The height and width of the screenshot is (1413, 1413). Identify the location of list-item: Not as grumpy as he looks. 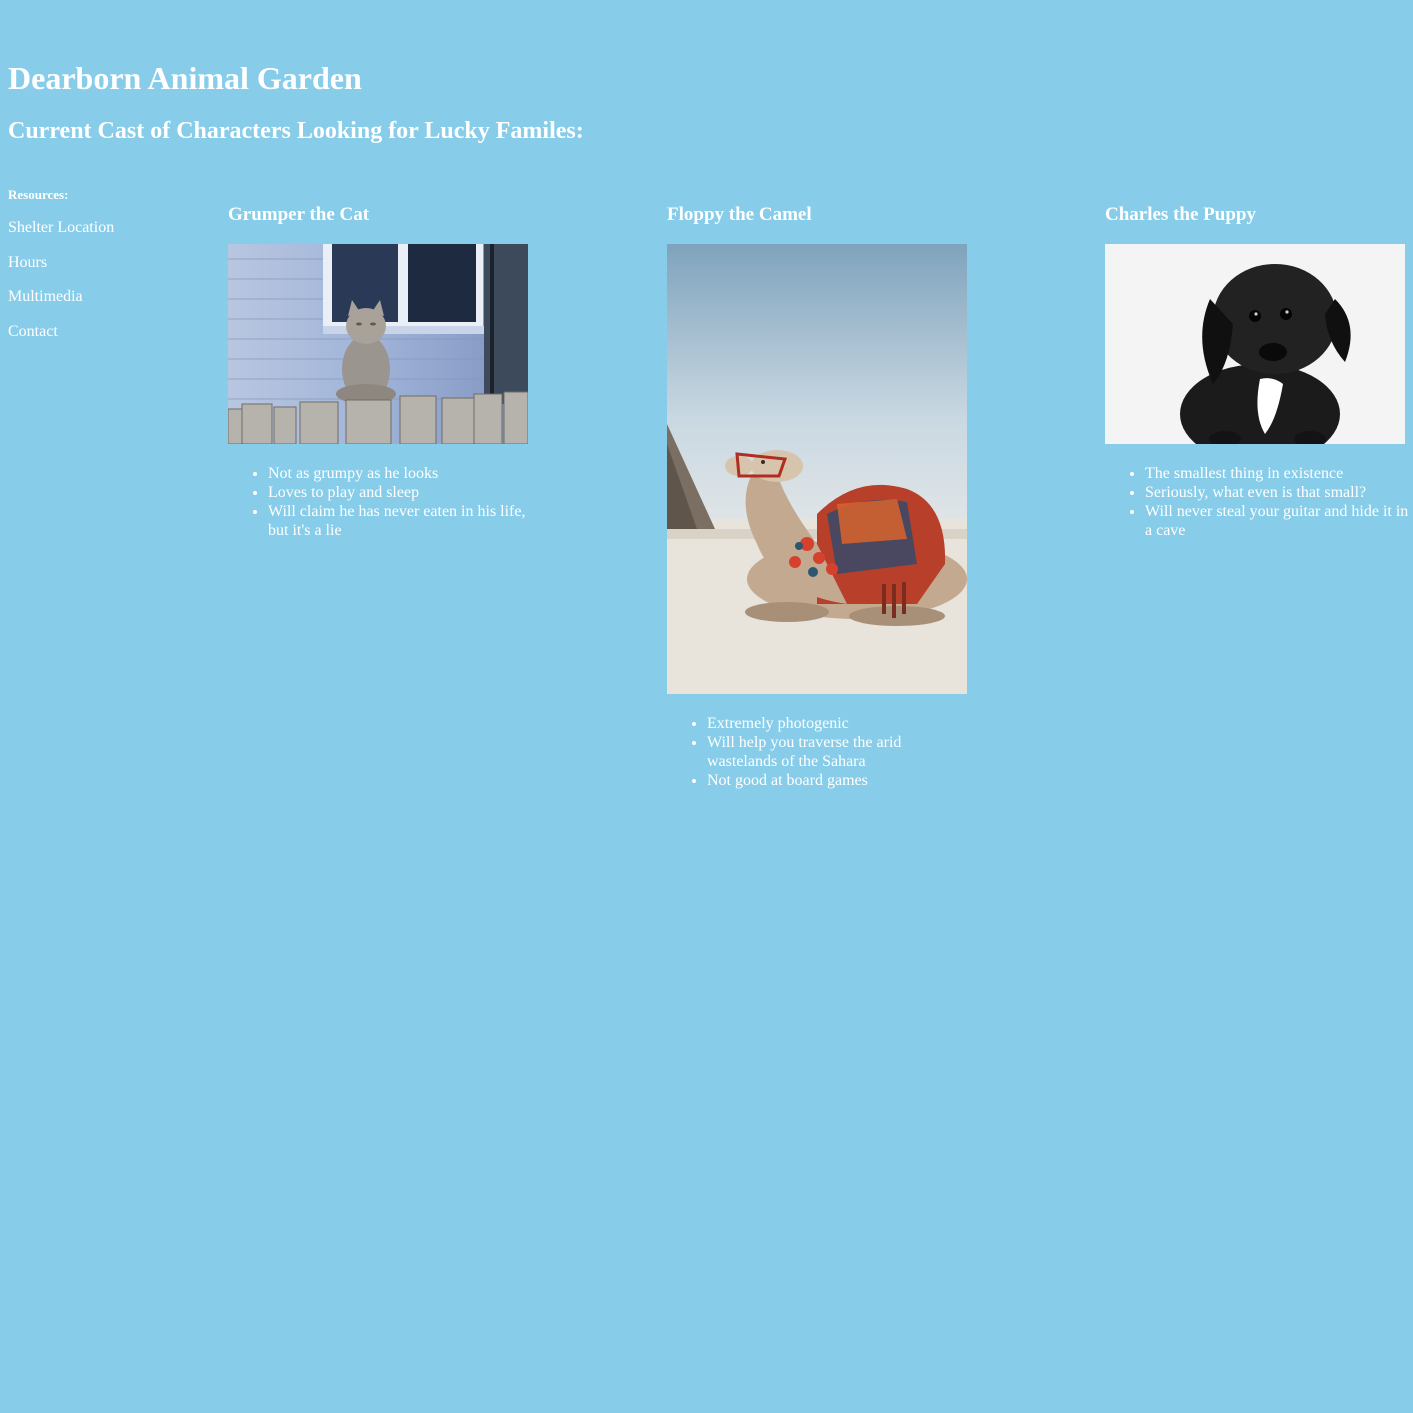
(400, 473).